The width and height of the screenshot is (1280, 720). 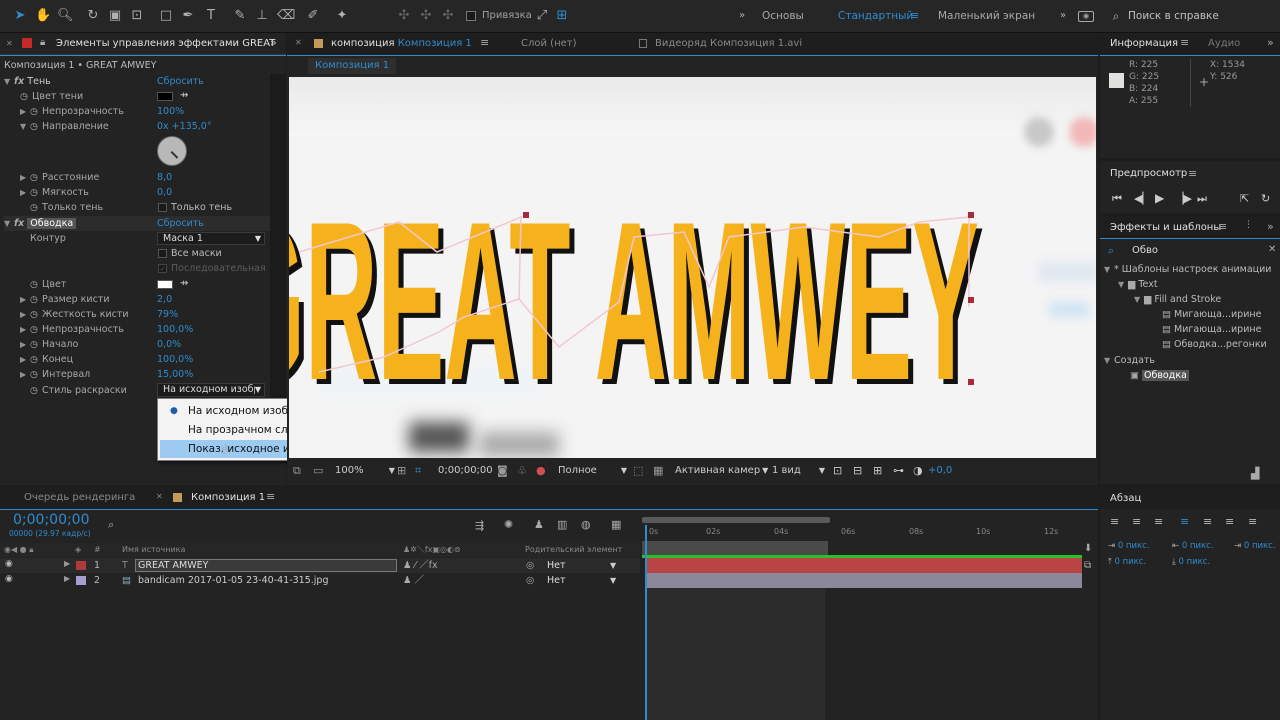 What do you see at coordinates (863, 565) in the screenshot?
I see `layer-bar-text` at bounding box center [863, 565].